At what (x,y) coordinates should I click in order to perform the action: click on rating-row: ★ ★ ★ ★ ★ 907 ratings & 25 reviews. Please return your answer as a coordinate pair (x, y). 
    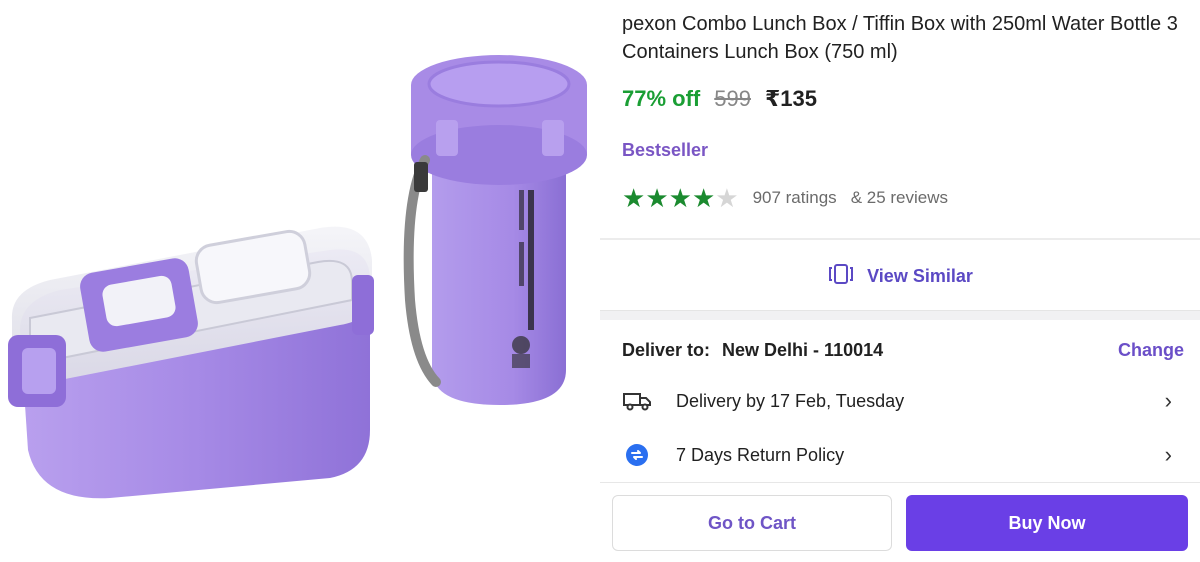
    Looking at the image, I should click on (785, 198).